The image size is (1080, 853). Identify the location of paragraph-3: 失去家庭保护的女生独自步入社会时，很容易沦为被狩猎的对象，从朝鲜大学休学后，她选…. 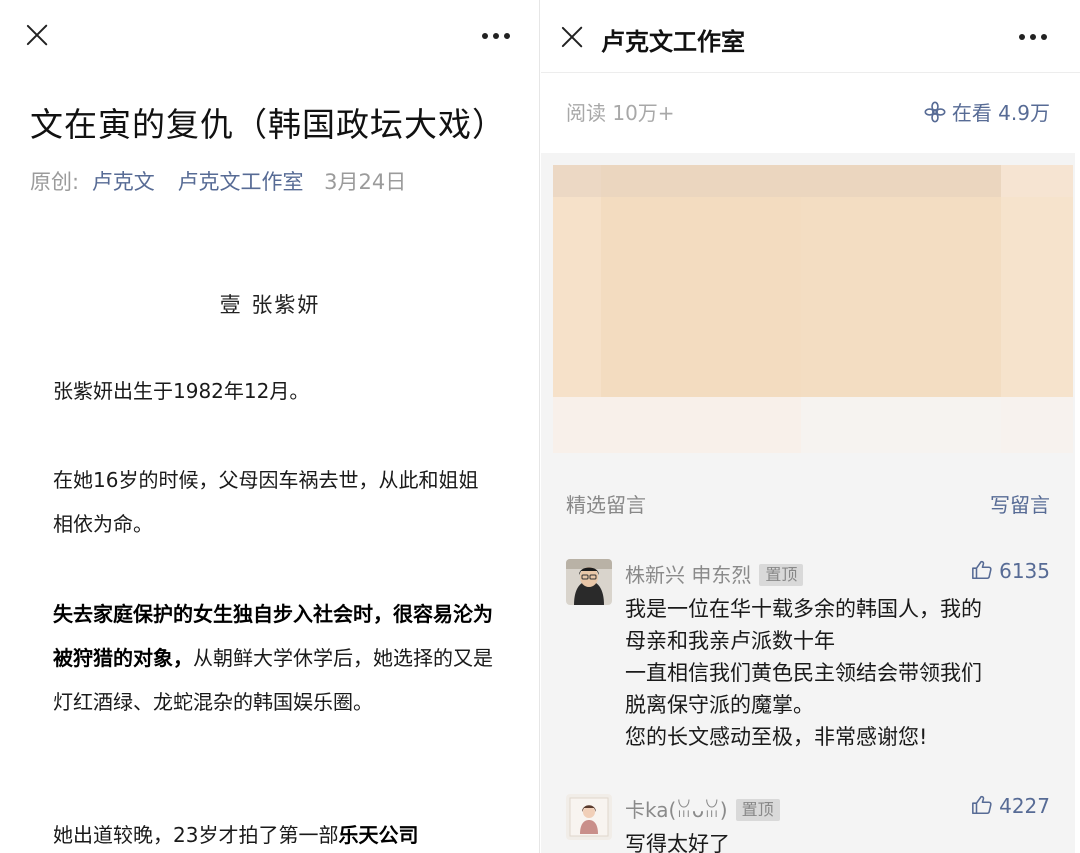
(275, 658).